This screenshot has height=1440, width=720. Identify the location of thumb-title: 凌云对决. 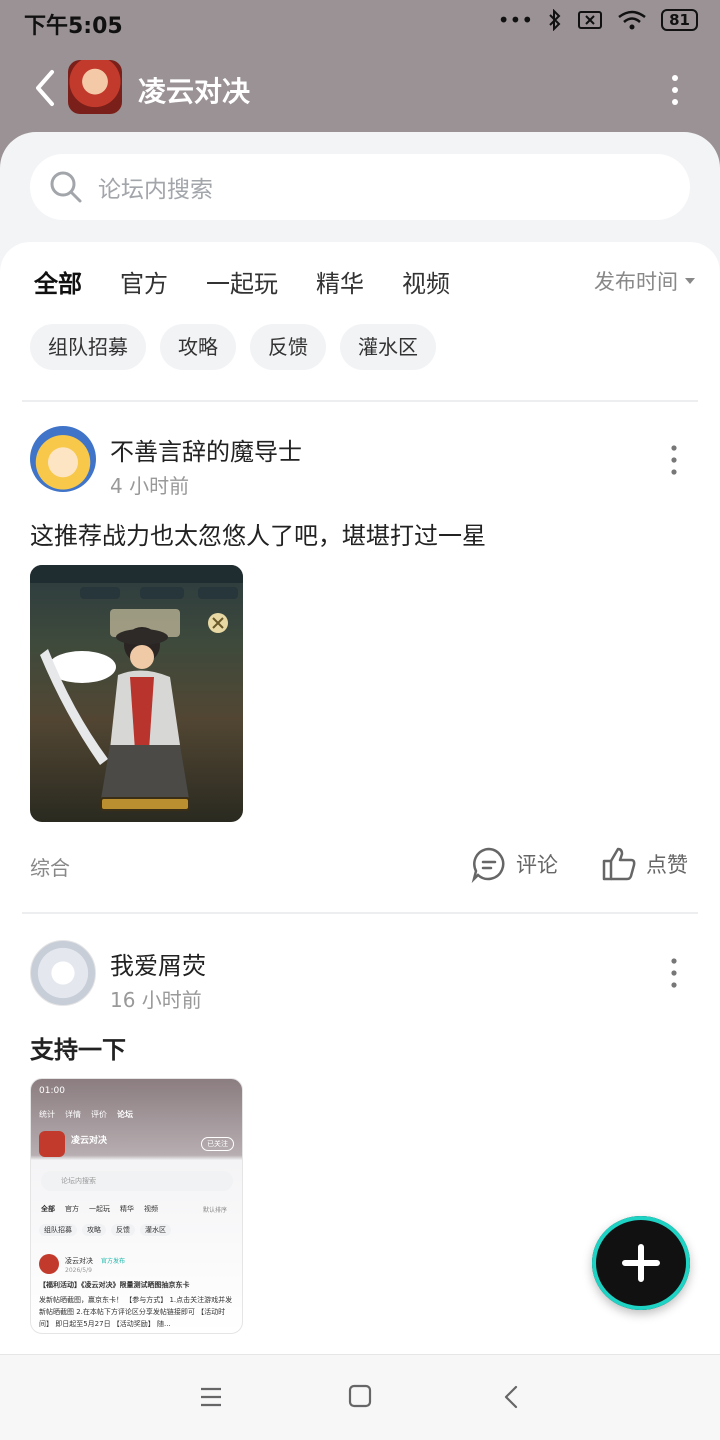
(89, 1141).